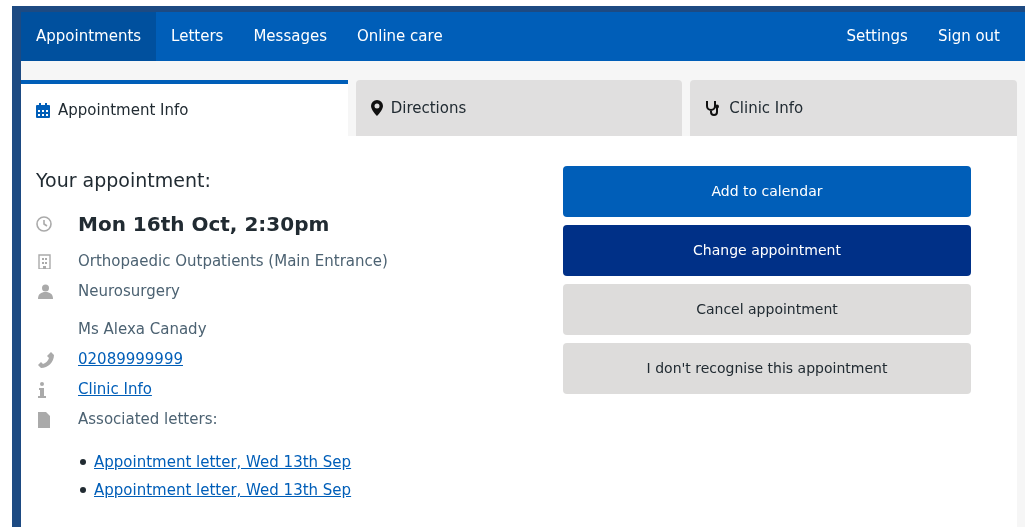 This screenshot has height=527, width=1025. Describe the element at coordinates (46, 359) in the screenshot. I see `phone-icon` at that location.